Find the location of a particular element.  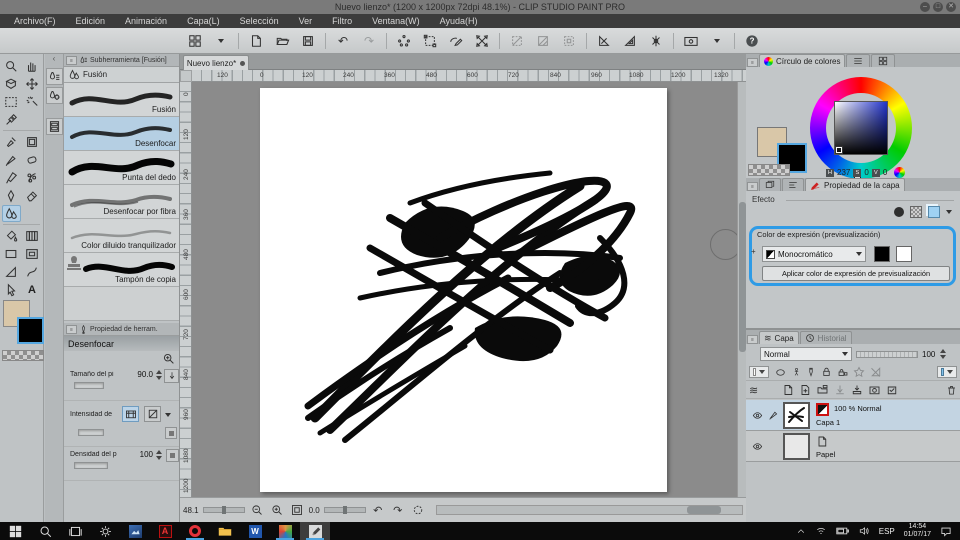

expression-black-swatch is located at coordinates (882, 254).